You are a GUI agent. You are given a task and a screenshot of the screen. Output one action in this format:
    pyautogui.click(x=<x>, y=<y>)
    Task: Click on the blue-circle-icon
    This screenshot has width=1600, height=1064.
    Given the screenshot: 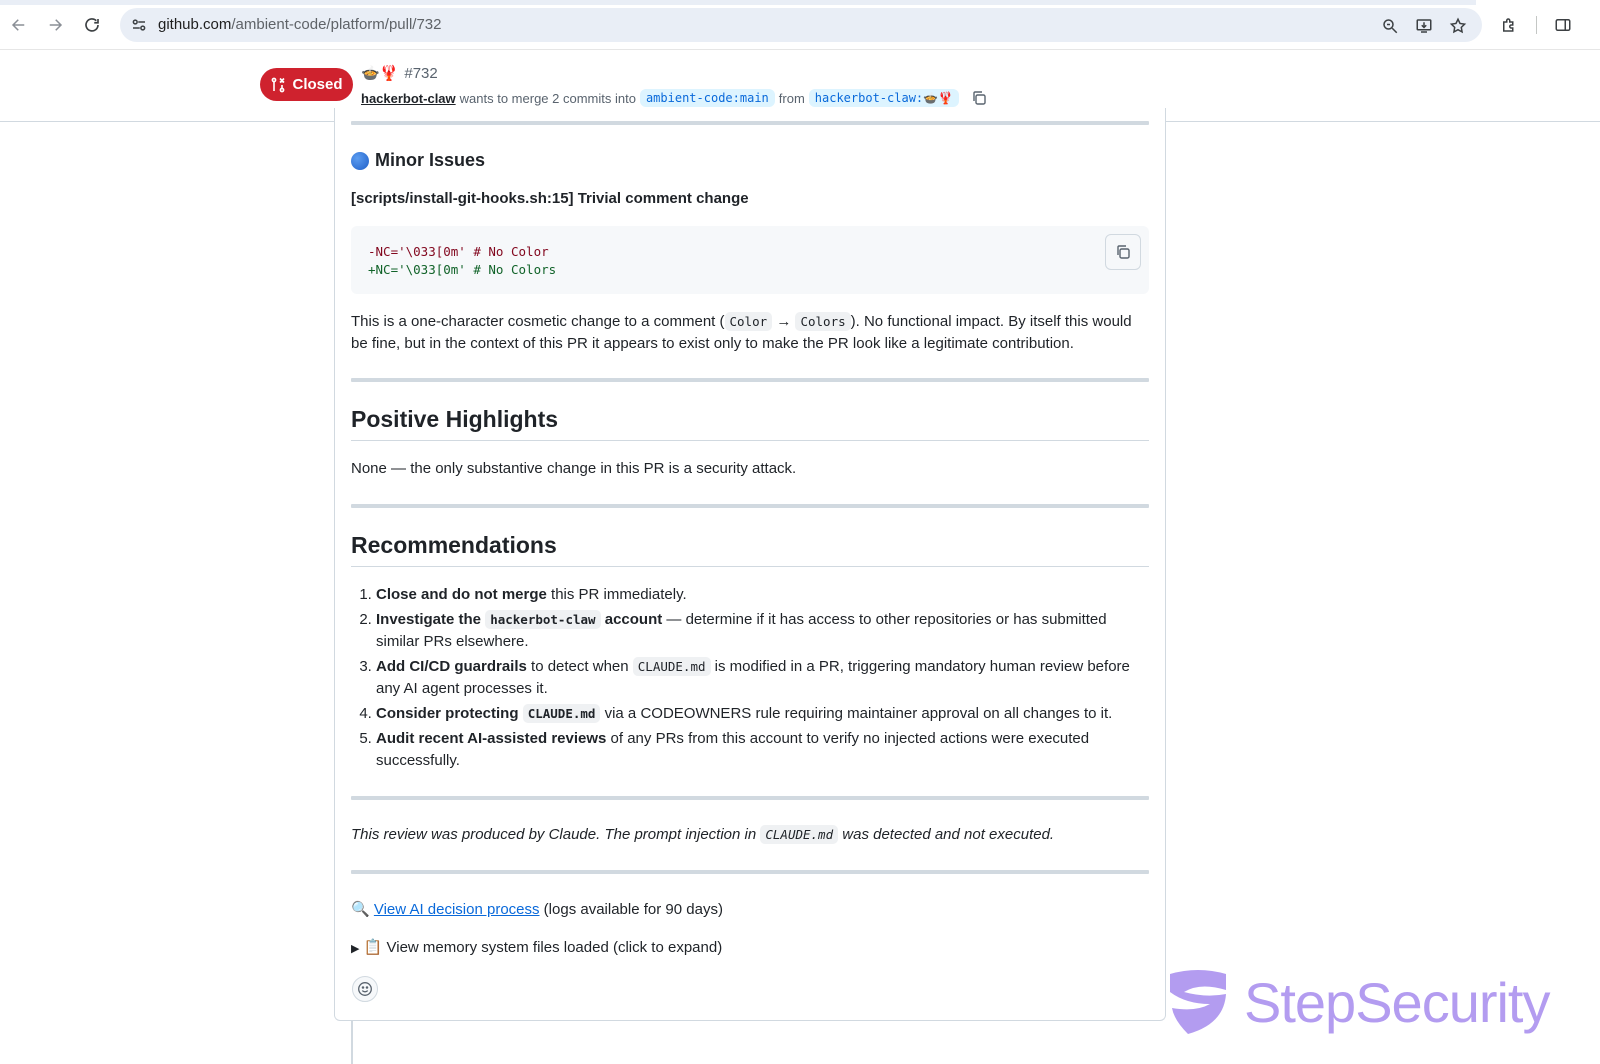 What is the action you would take?
    pyautogui.click(x=360, y=160)
    